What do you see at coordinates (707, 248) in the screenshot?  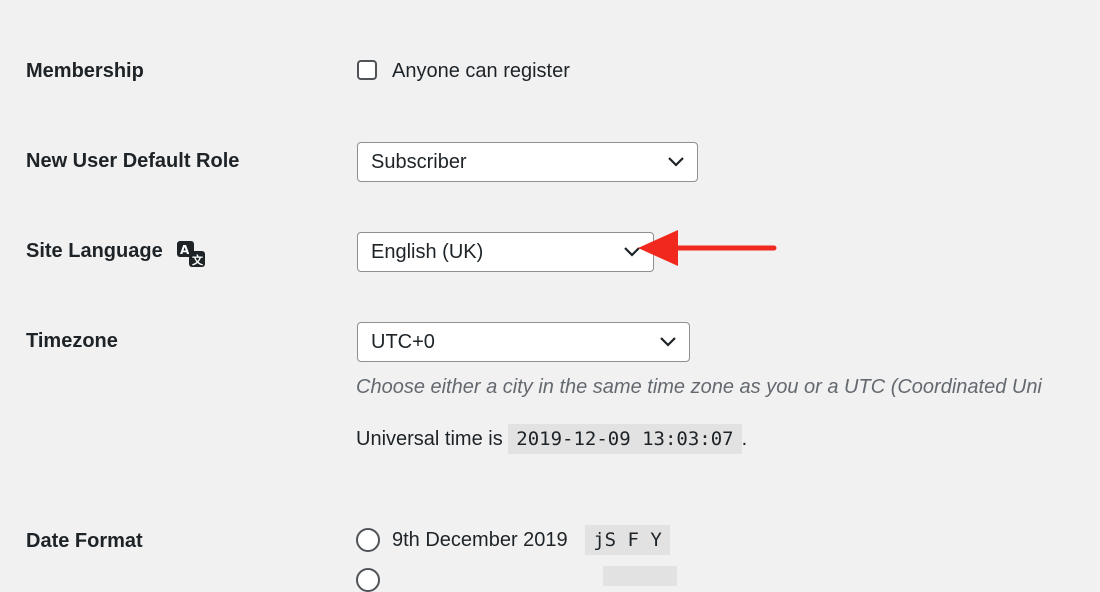 I see `annotation-arrow` at bounding box center [707, 248].